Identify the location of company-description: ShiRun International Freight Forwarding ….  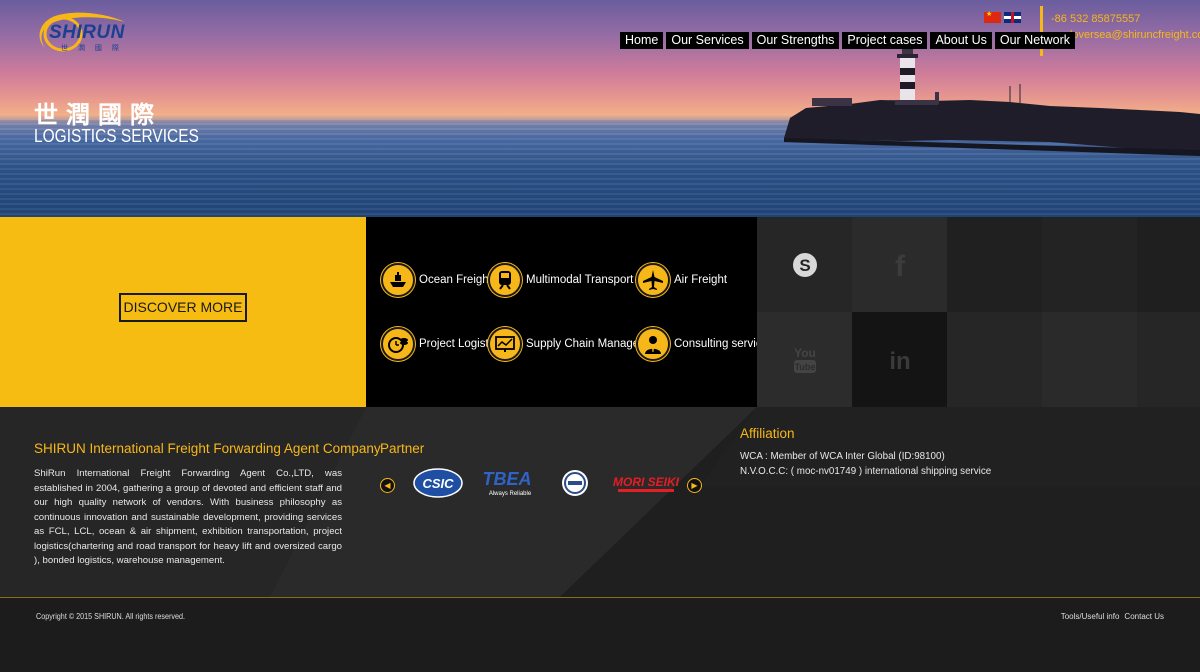
(188, 517).